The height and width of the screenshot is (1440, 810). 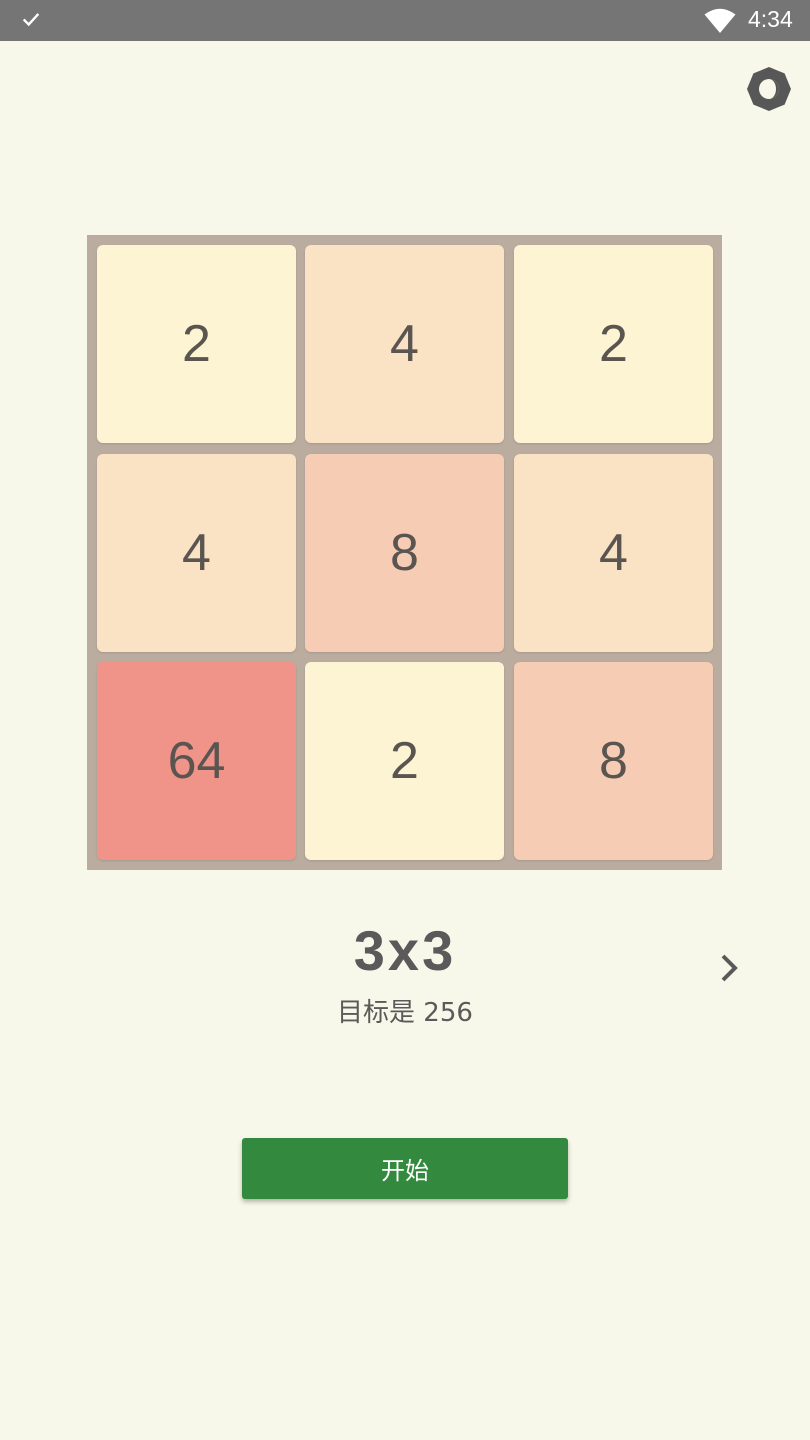 What do you see at coordinates (405, 1013) in the screenshot?
I see `goal-text: 目标是 256` at bounding box center [405, 1013].